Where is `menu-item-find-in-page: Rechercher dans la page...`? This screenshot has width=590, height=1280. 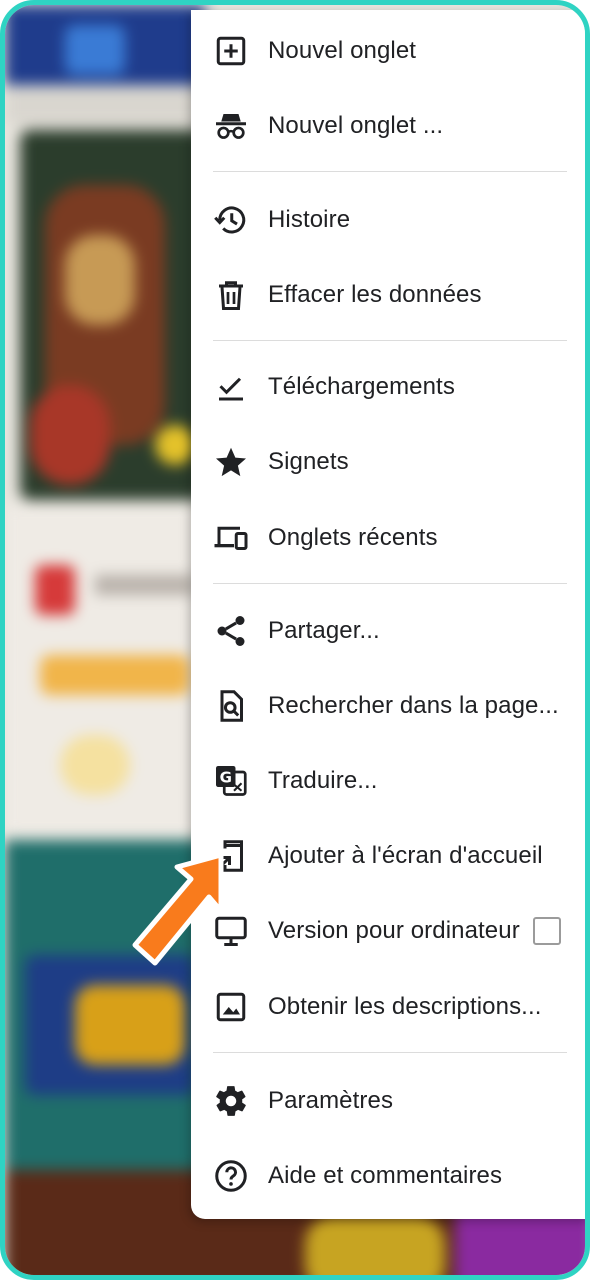 menu-item-find-in-page: Rechercher dans la page... is located at coordinates (388, 706).